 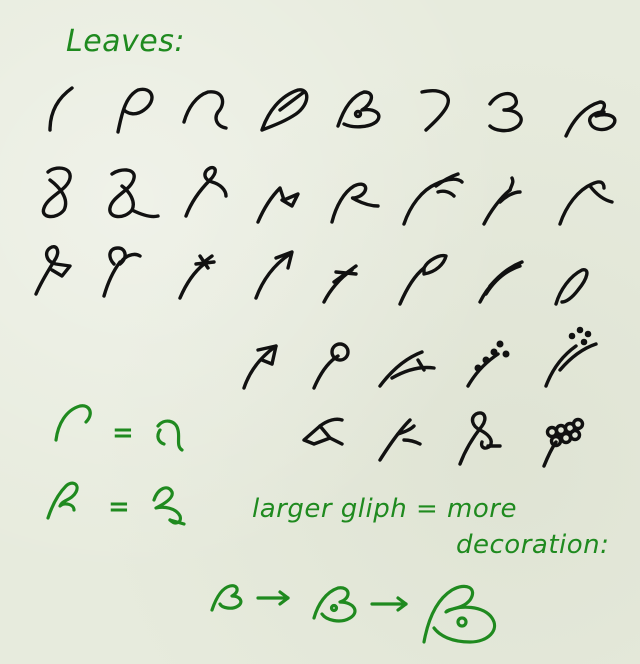 I want to click on glyph-progression-large, so click(x=459, y=614).